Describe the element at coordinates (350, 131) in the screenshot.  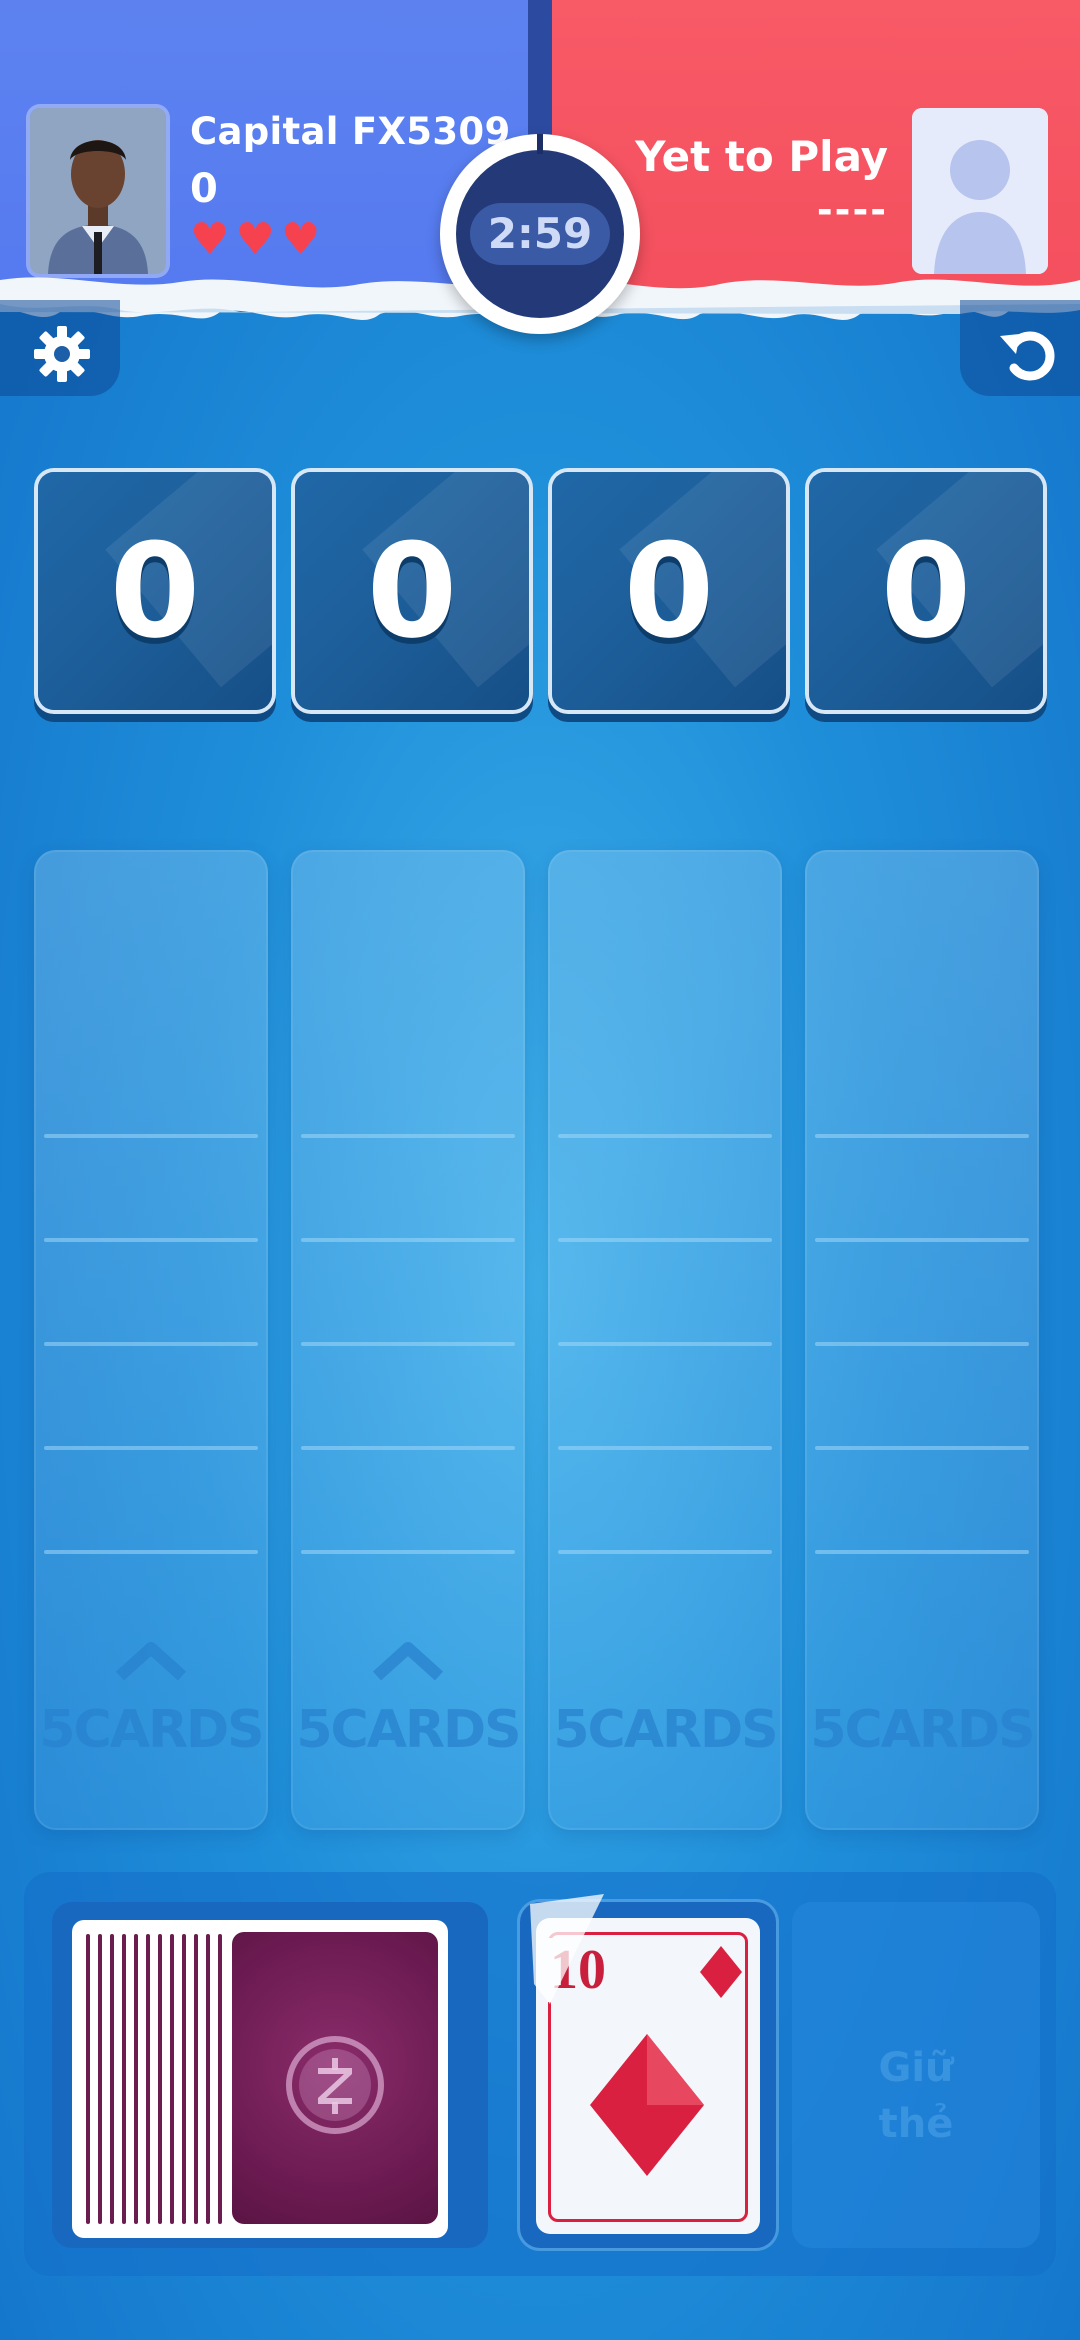
I see `player-name: Capital FX5309` at that location.